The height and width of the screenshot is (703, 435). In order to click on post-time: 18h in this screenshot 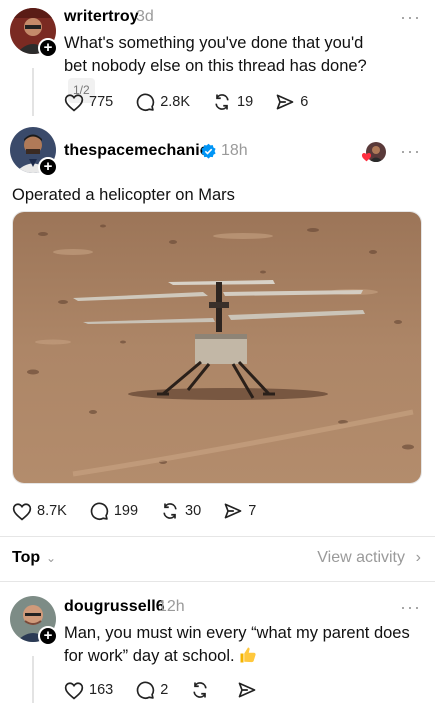, I will do `click(234, 150)`.